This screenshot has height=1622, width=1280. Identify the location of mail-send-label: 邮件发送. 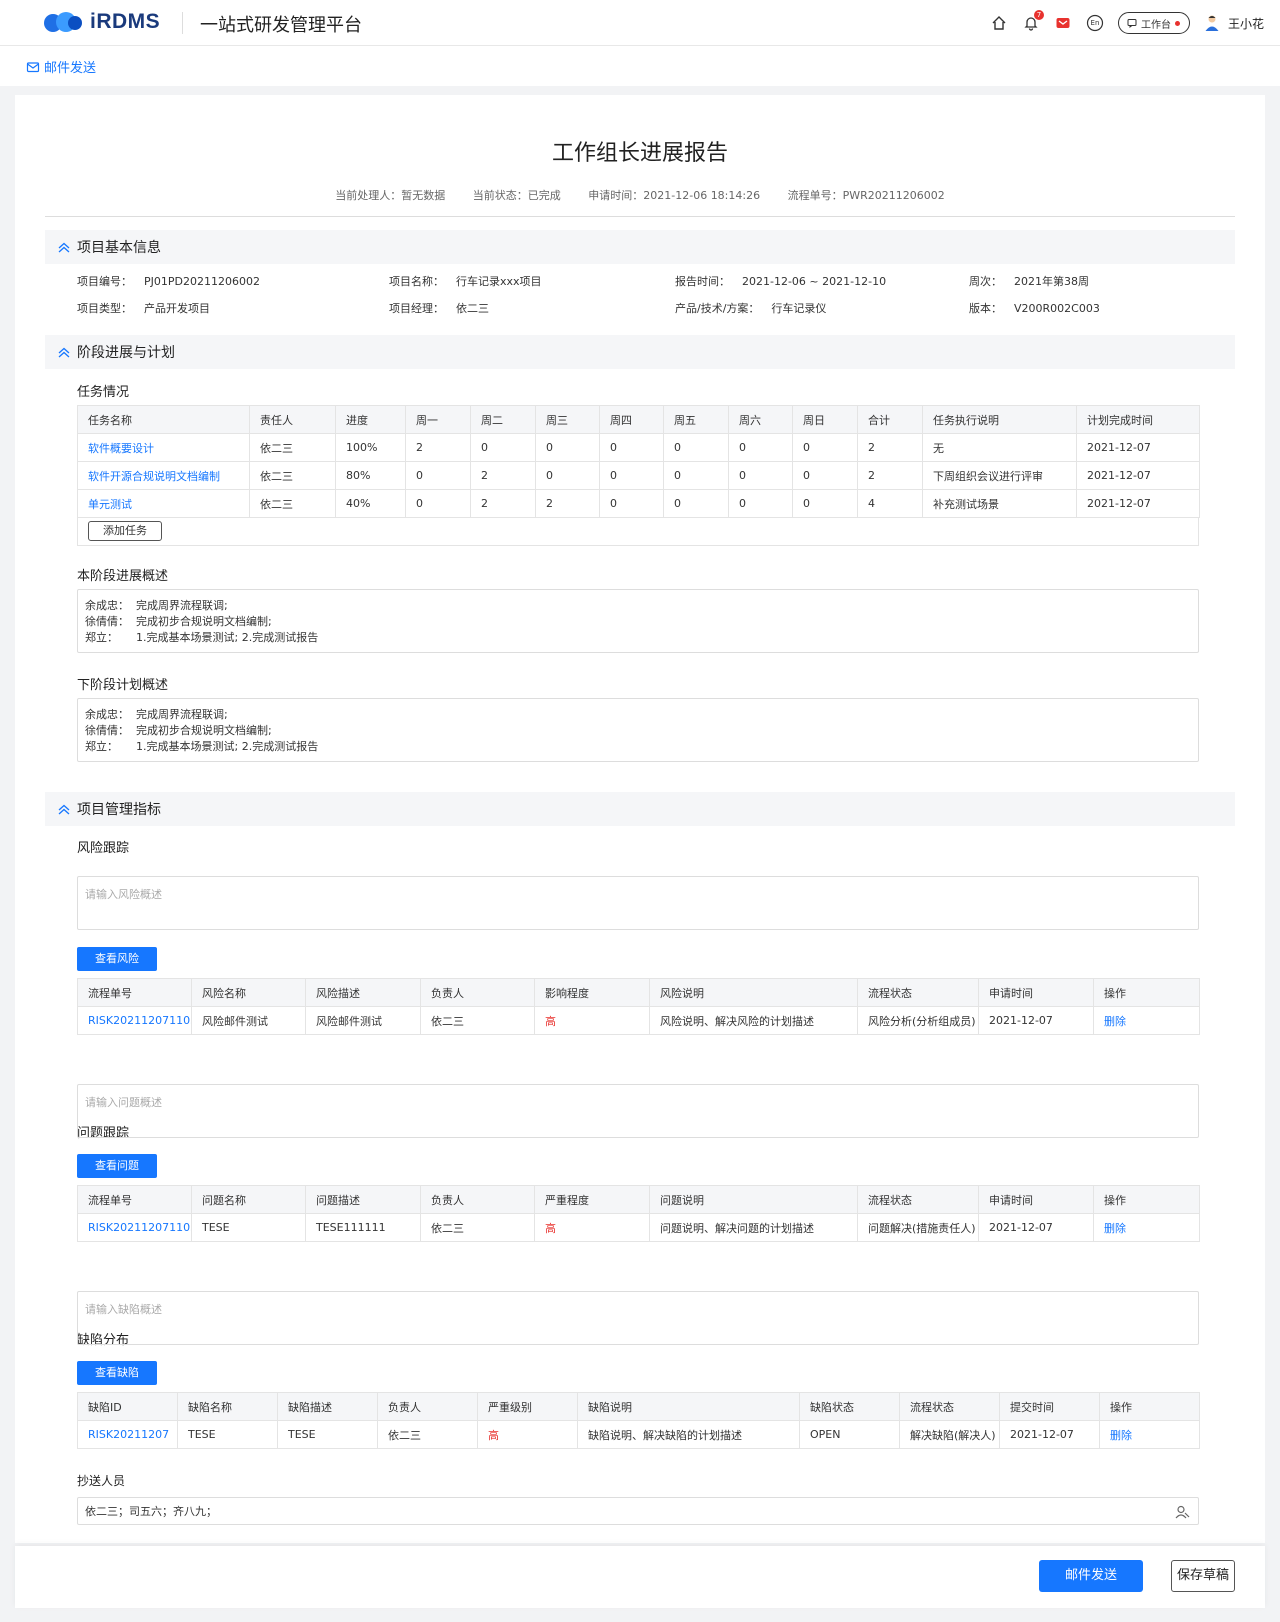
(70, 68).